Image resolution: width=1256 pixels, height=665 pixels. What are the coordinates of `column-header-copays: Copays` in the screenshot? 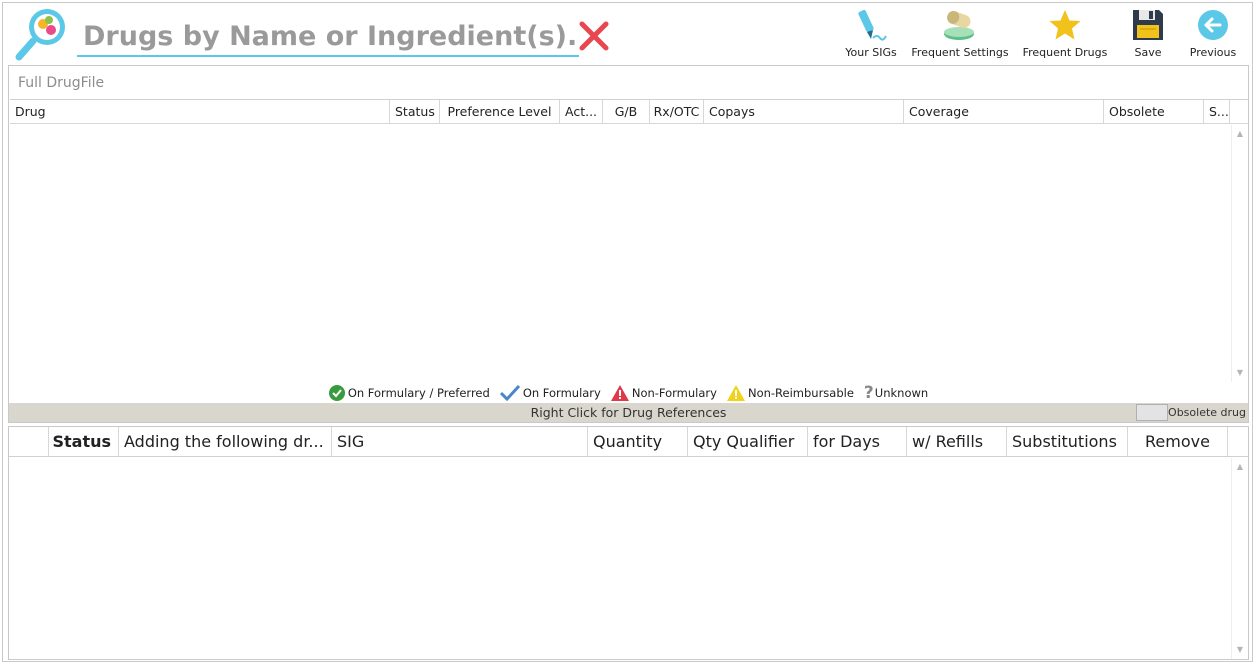 It's located at (804, 111).